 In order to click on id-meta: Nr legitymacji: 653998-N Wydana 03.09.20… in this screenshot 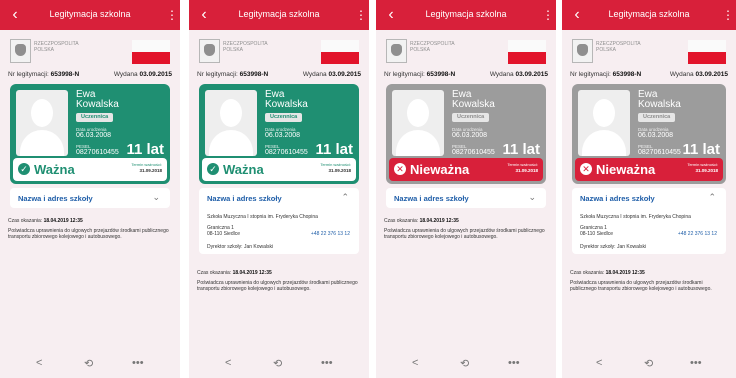, I will do `click(649, 76)`.